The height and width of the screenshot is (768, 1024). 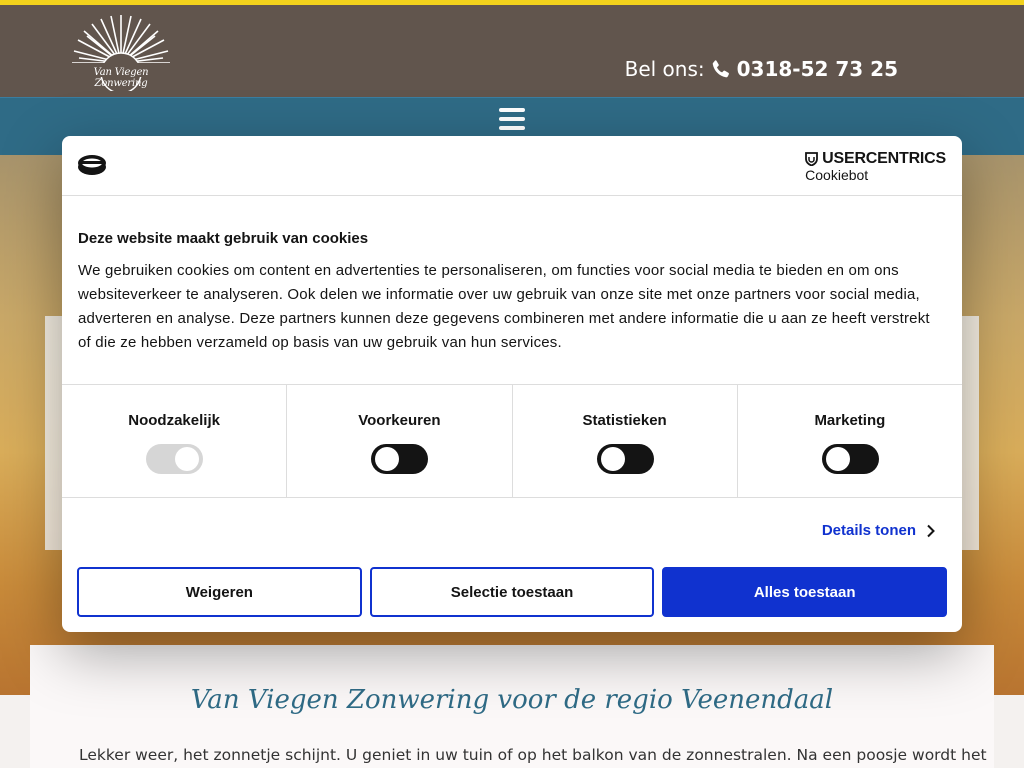 What do you see at coordinates (219, 592) in the screenshot?
I see `deny-button: Weigeren` at bounding box center [219, 592].